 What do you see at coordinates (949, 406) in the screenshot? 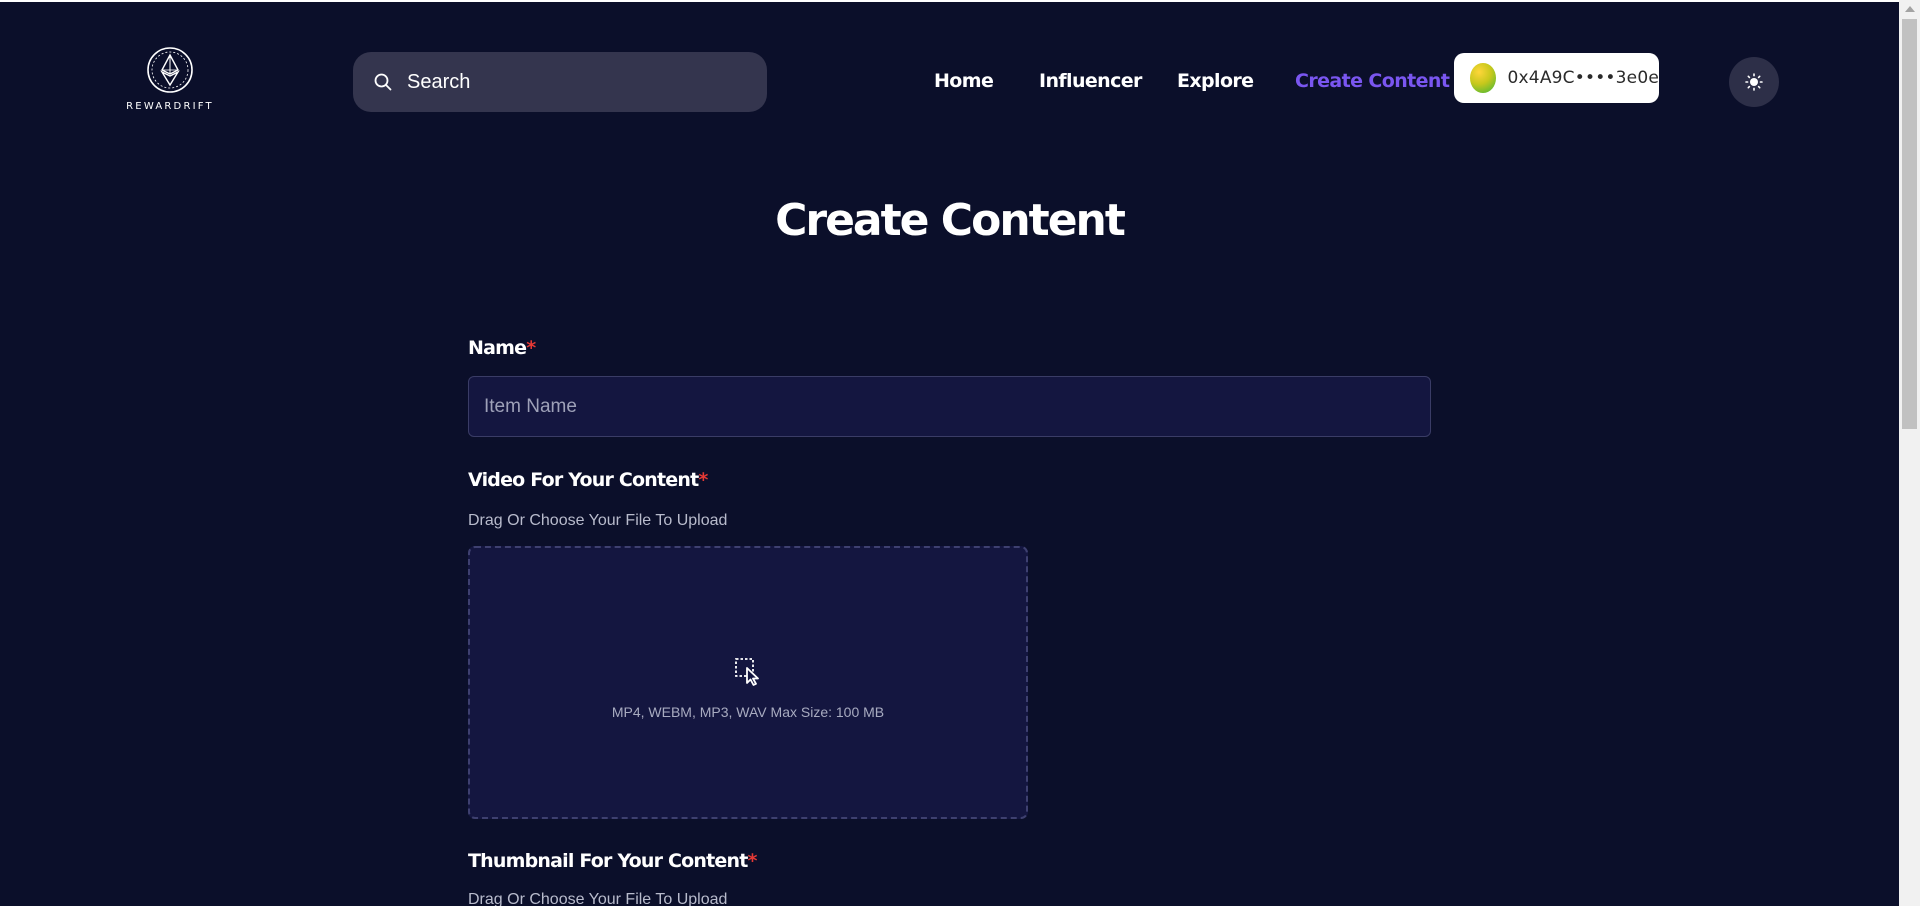
I see `item-name-input` at bounding box center [949, 406].